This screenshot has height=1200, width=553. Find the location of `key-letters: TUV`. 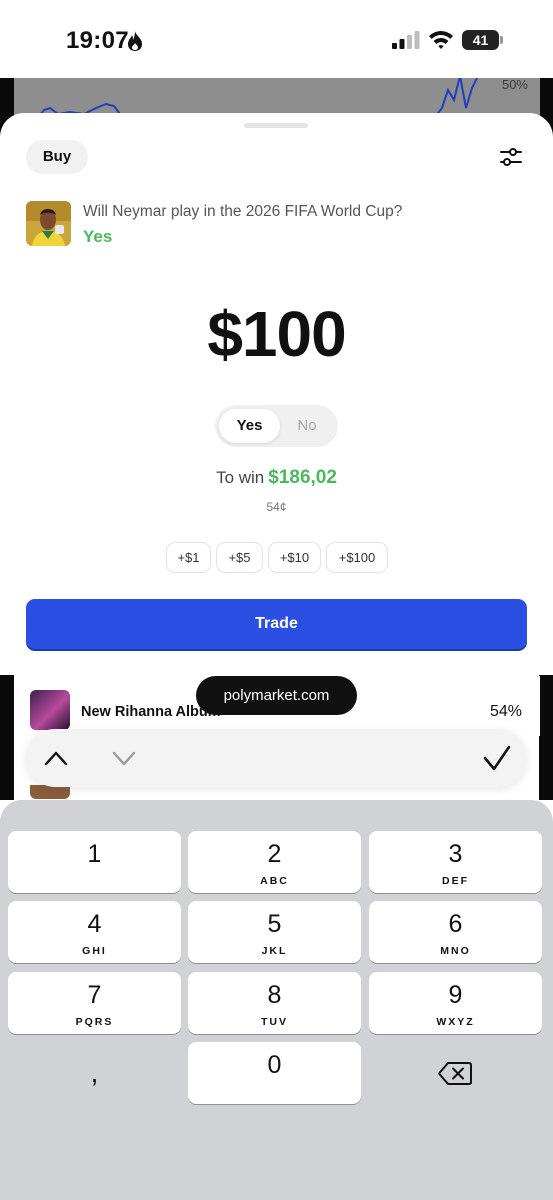

key-letters: TUV is located at coordinates (274, 1022).